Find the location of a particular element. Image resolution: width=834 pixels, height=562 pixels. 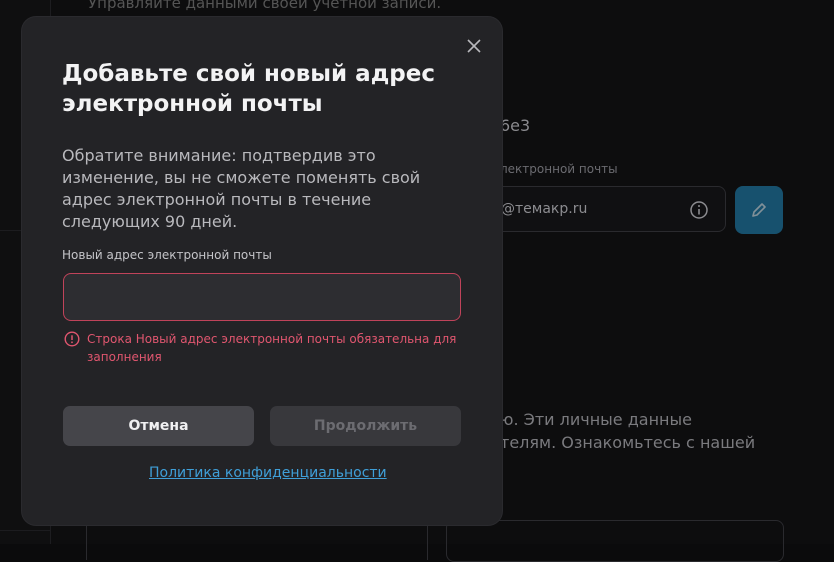

background-card is located at coordinates (615, 541).